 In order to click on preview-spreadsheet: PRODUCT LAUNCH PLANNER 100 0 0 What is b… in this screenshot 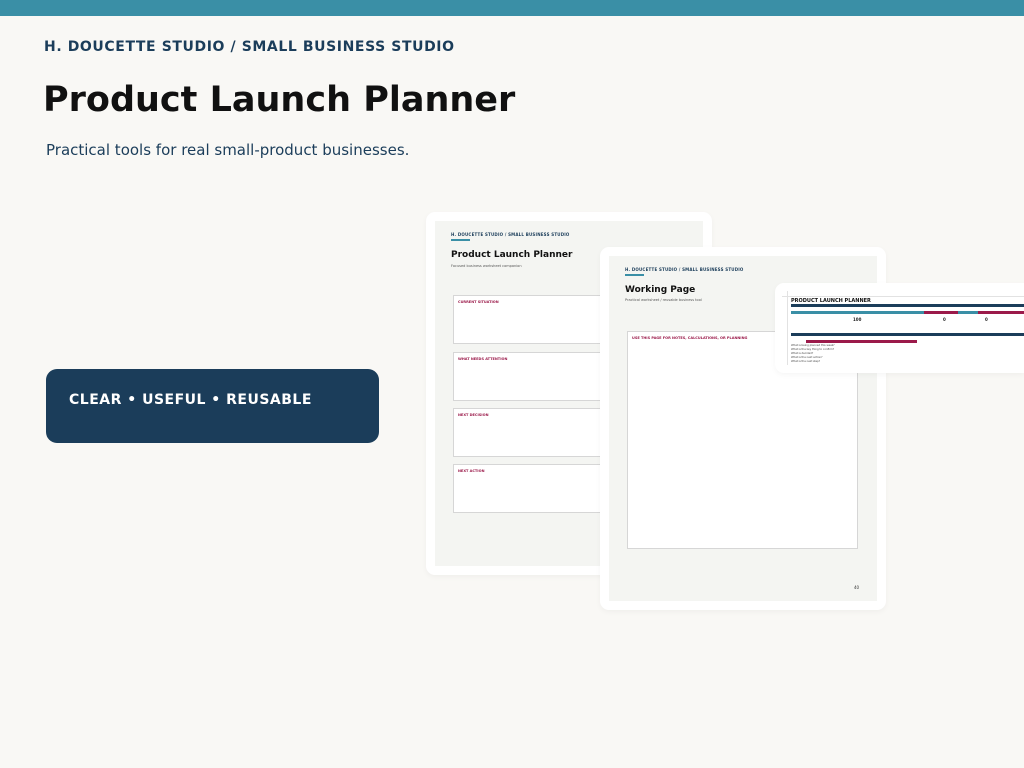, I will do `click(899, 328)`.